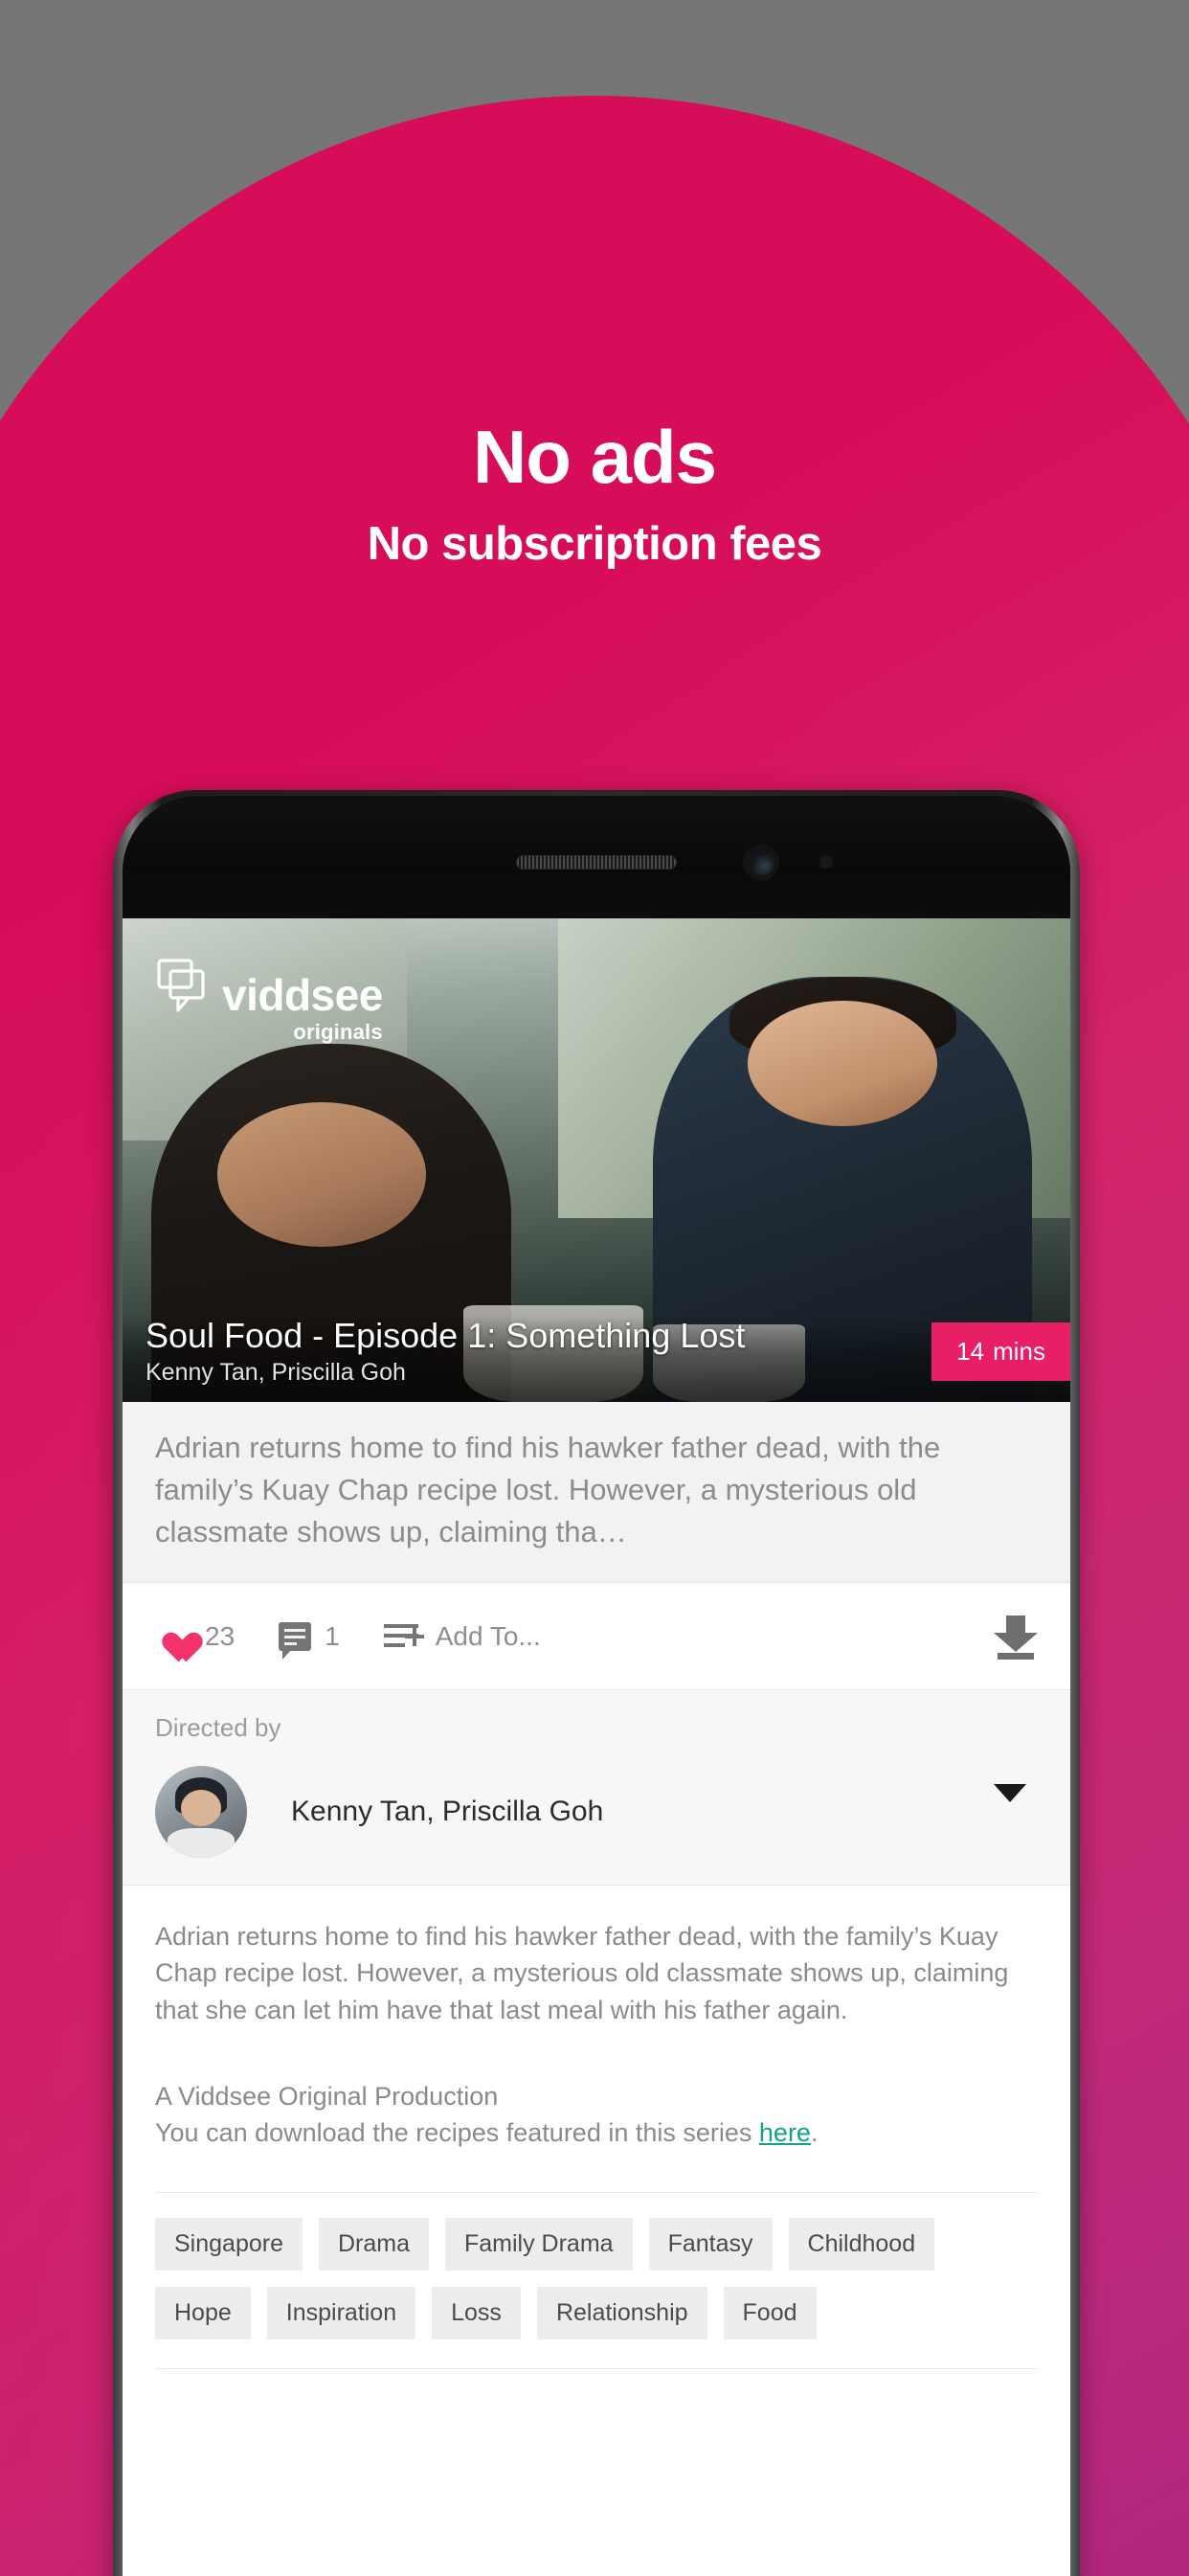 The image size is (1189, 2576). I want to click on viddsee-originals-logo: viddsee originals, so click(270, 1000).